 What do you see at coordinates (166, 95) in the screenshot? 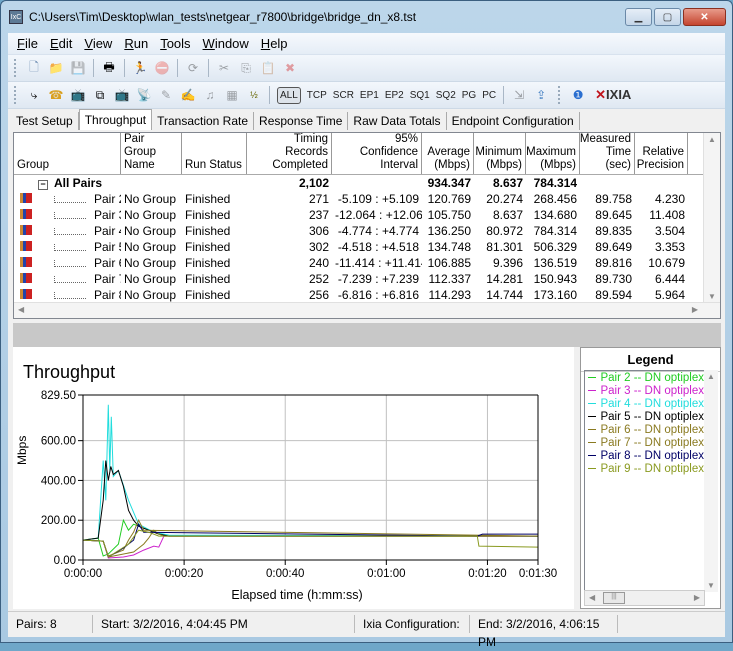
I see `edit-icon: ✎` at bounding box center [166, 95].